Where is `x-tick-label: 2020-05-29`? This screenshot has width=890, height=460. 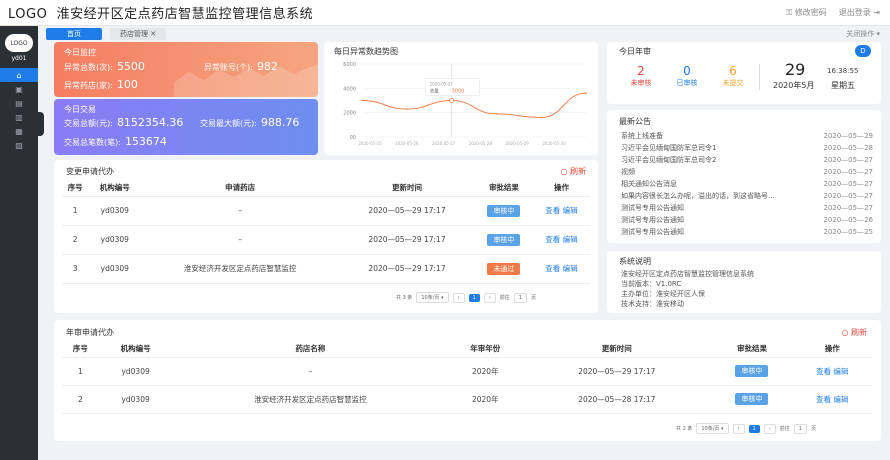
x-tick-label: 2020-05-29 is located at coordinates (518, 143).